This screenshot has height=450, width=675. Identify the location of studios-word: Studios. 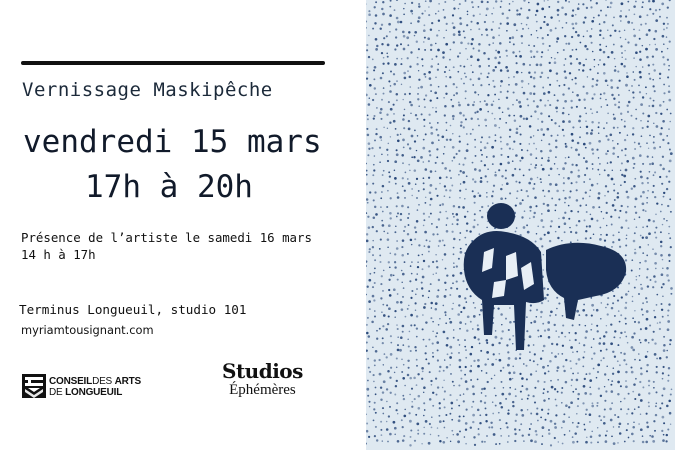
(262, 371).